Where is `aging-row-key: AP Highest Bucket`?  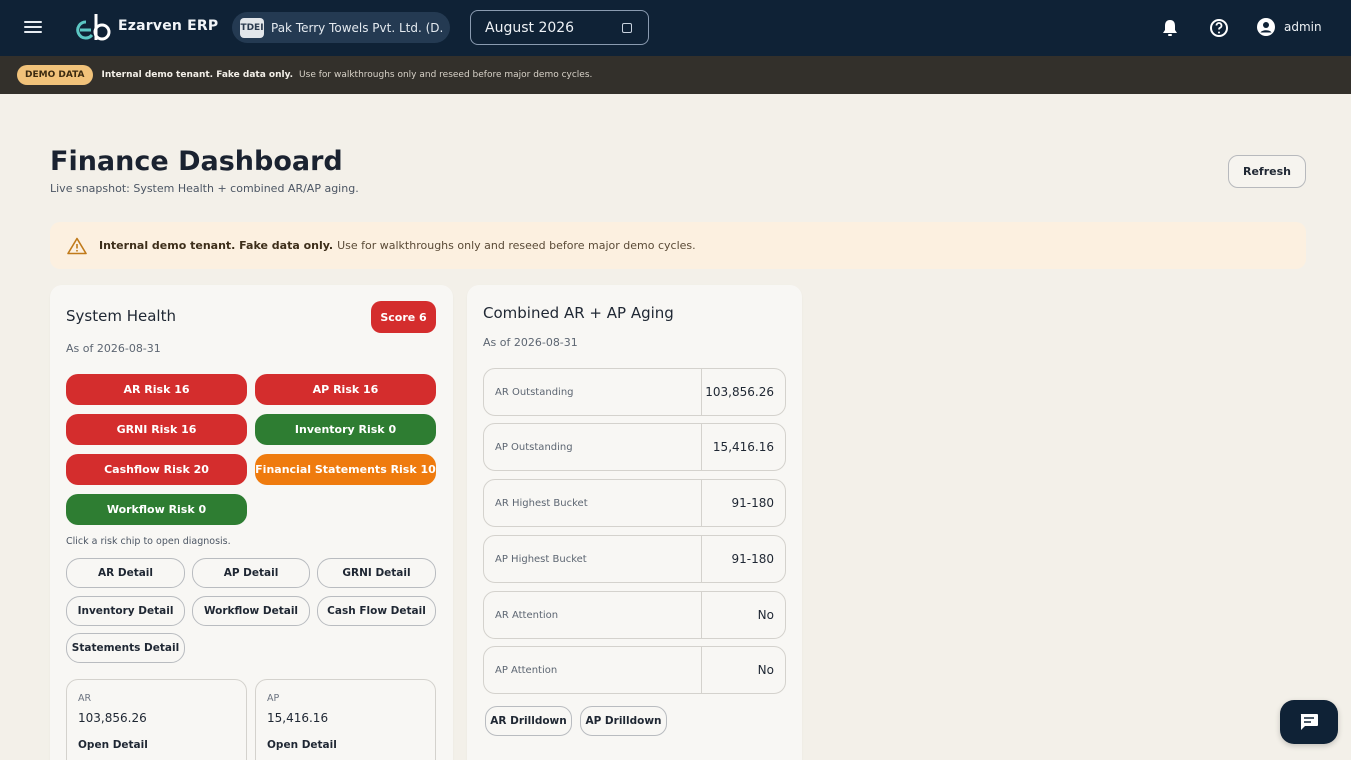 aging-row-key: AP Highest Bucket is located at coordinates (593, 559).